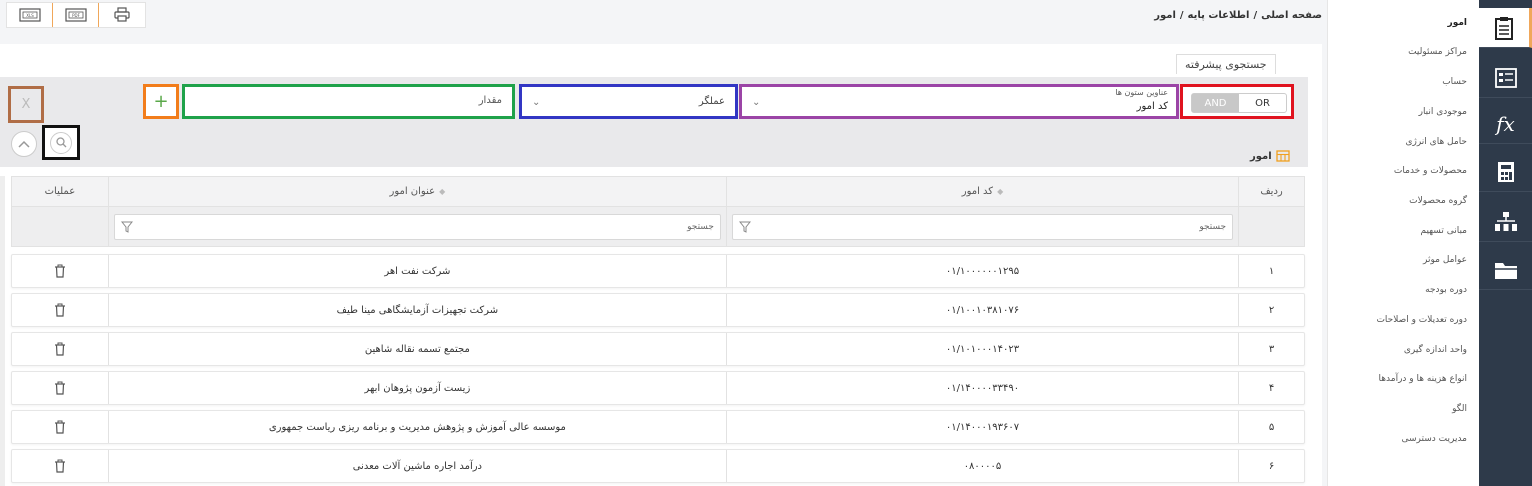 This screenshot has height=486, width=1532. What do you see at coordinates (1435, 350) in the screenshot?
I see `sidebar-item-units: واحد اندازه گیری` at bounding box center [1435, 350].